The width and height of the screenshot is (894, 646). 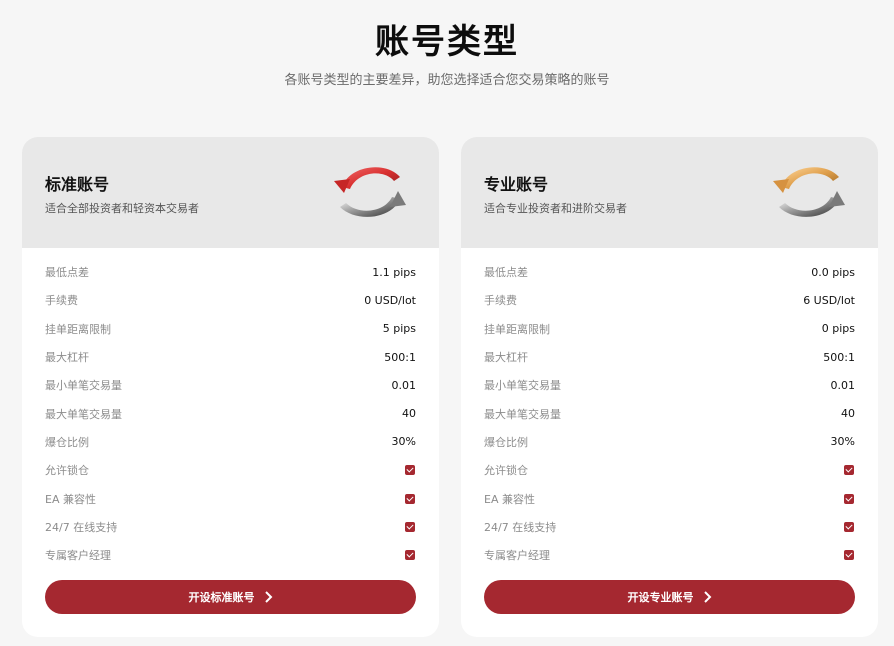 What do you see at coordinates (230, 272) in the screenshot?
I see `spec-row: 最低点差 1.1 pips` at bounding box center [230, 272].